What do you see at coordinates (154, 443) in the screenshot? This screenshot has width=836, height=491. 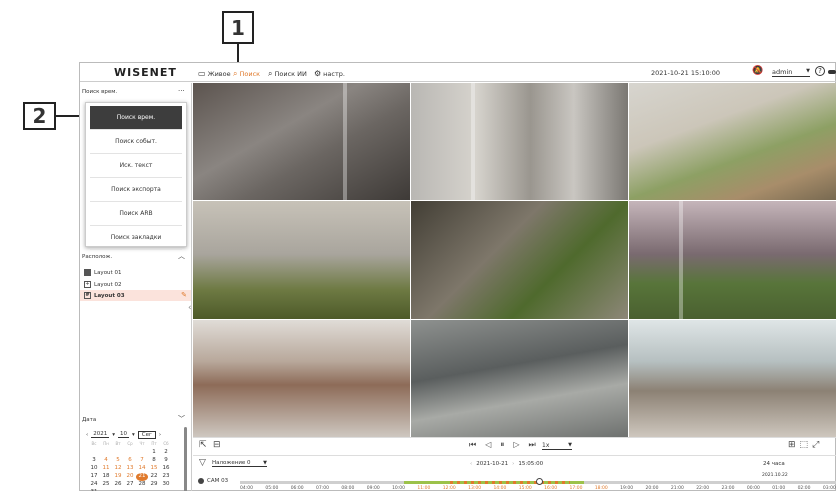 I see `weekday-label: Пт` at bounding box center [154, 443].